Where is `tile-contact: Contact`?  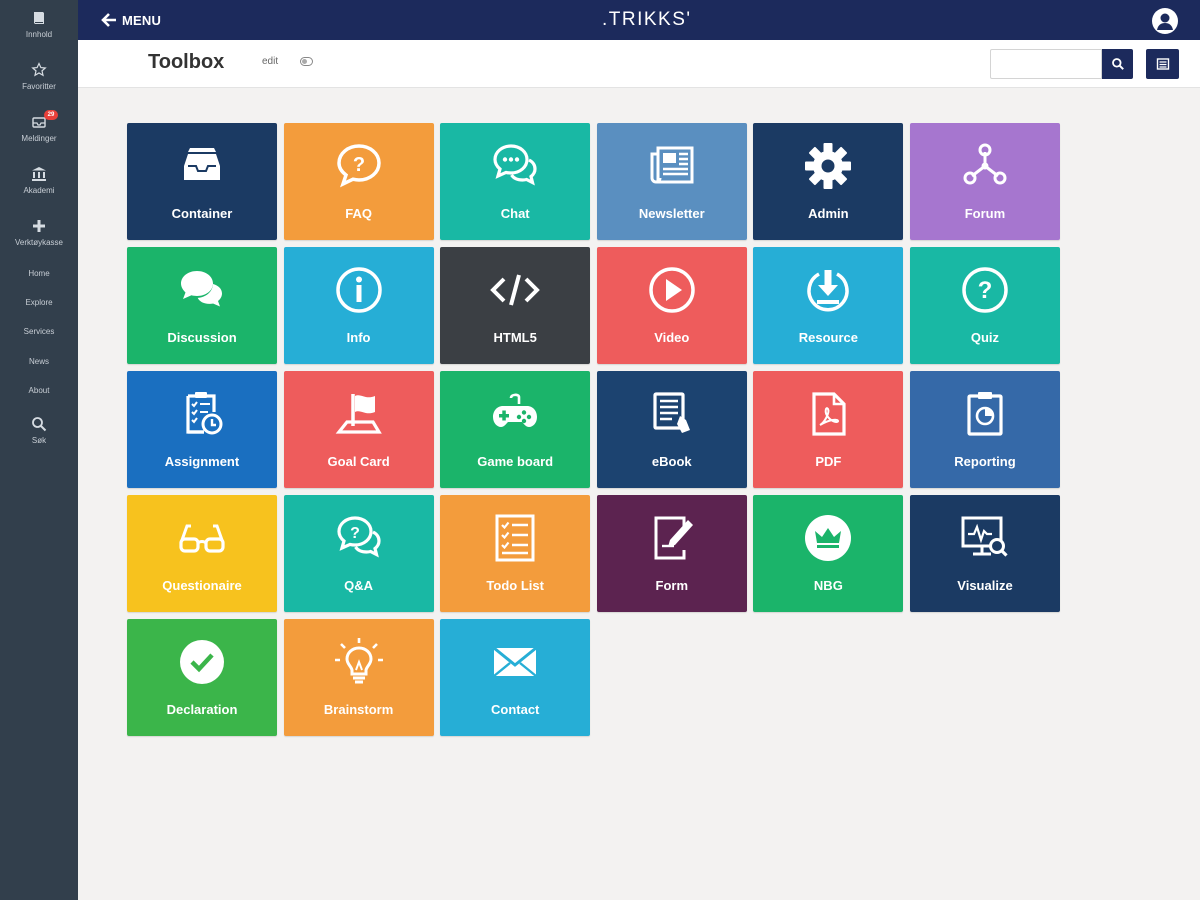
tile-contact: Contact is located at coordinates (515, 677).